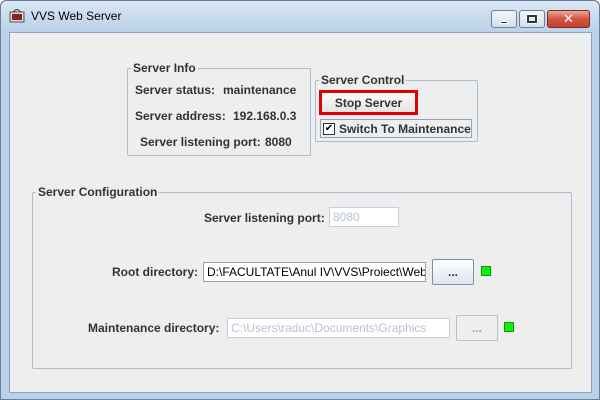  Describe the element at coordinates (363, 80) in the screenshot. I see `server-control-legend: Server Control` at that location.